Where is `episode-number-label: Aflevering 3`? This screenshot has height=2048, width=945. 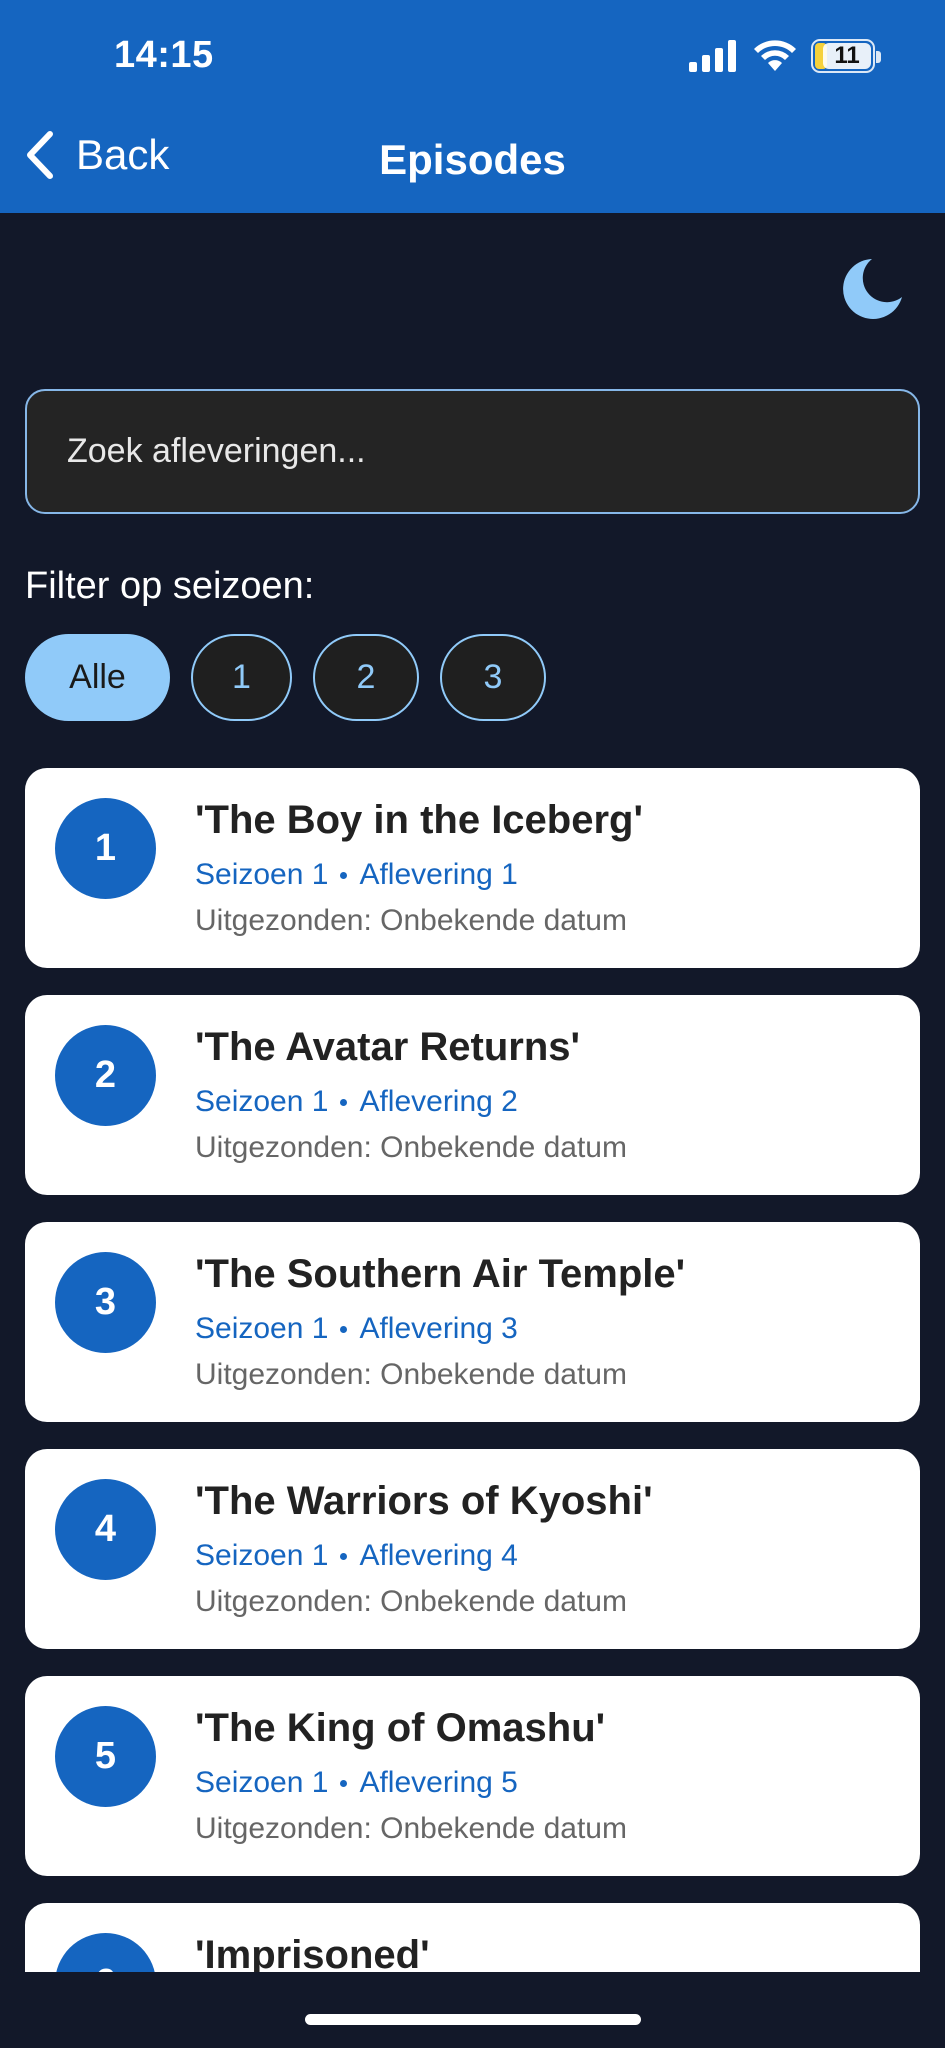
episode-number-label: Aflevering 3 is located at coordinates (438, 1328).